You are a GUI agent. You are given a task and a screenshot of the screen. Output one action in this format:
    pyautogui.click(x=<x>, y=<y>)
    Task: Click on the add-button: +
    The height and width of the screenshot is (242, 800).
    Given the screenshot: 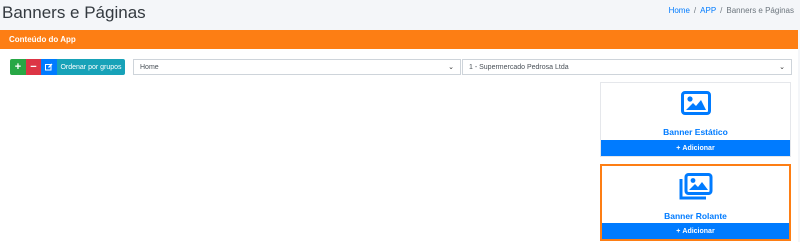 What is the action you would take?
    pyautogui.click(x=18, y=67)
    